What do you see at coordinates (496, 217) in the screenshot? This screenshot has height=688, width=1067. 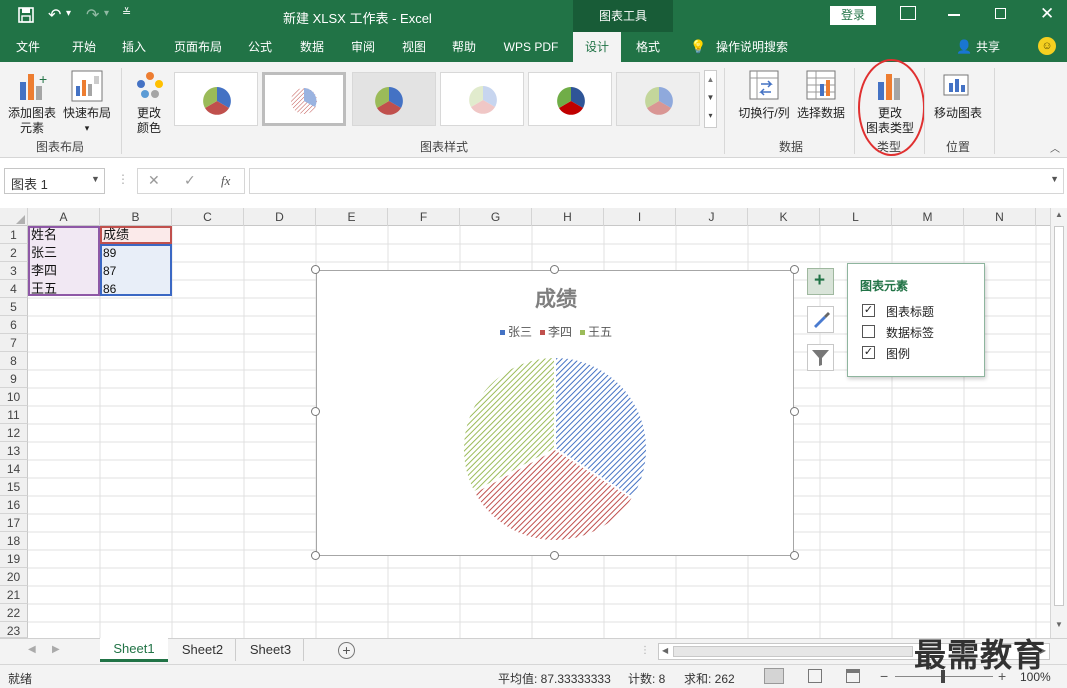 I see `col-header-g: G` at bounding box center [496, 217].